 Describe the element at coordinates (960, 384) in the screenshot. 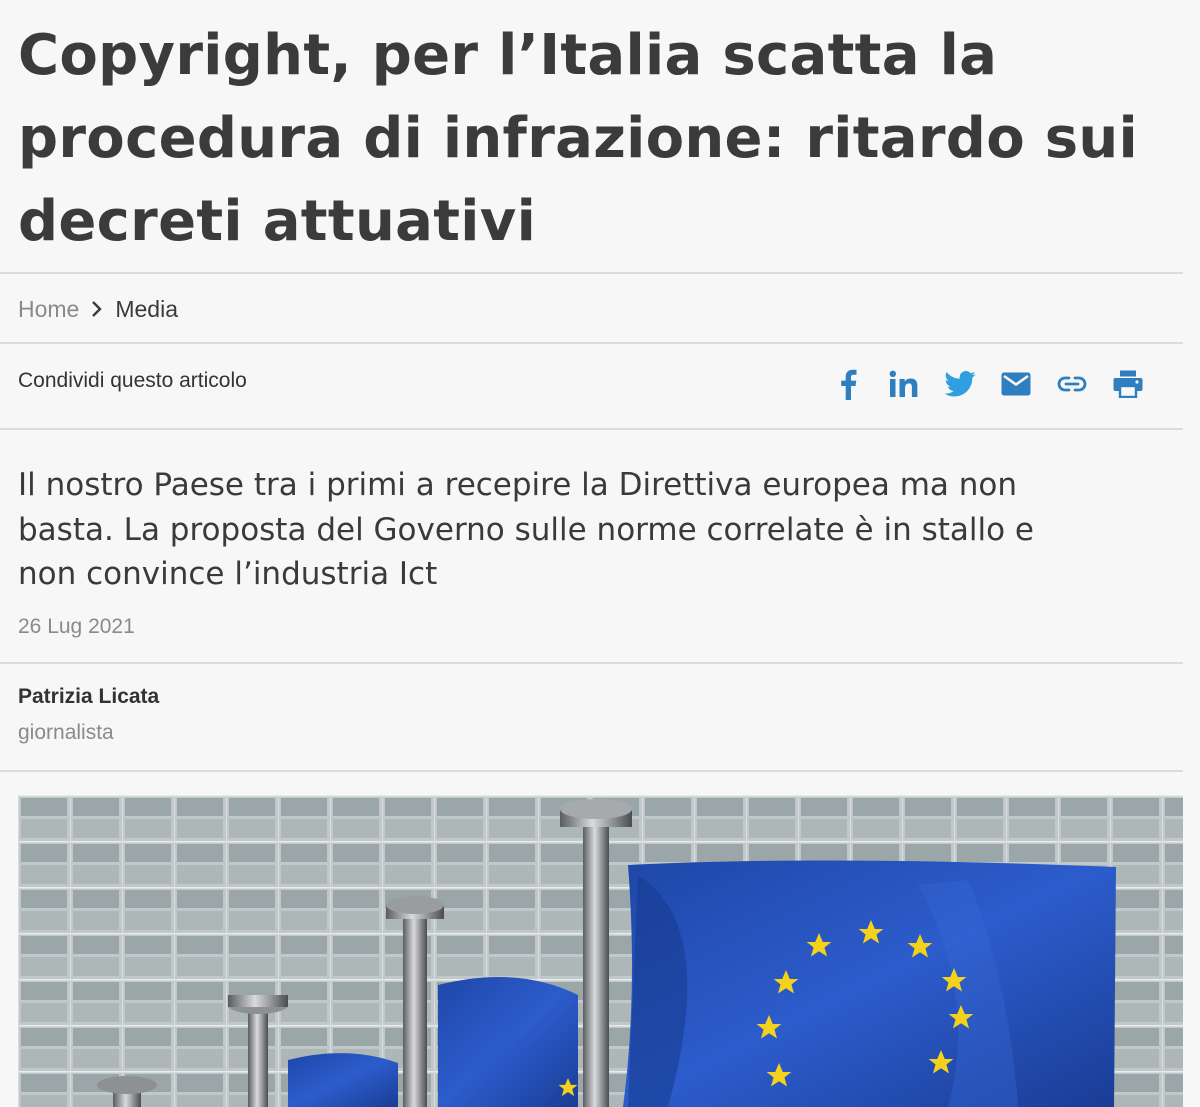

I see `twitter-icon` at that location.